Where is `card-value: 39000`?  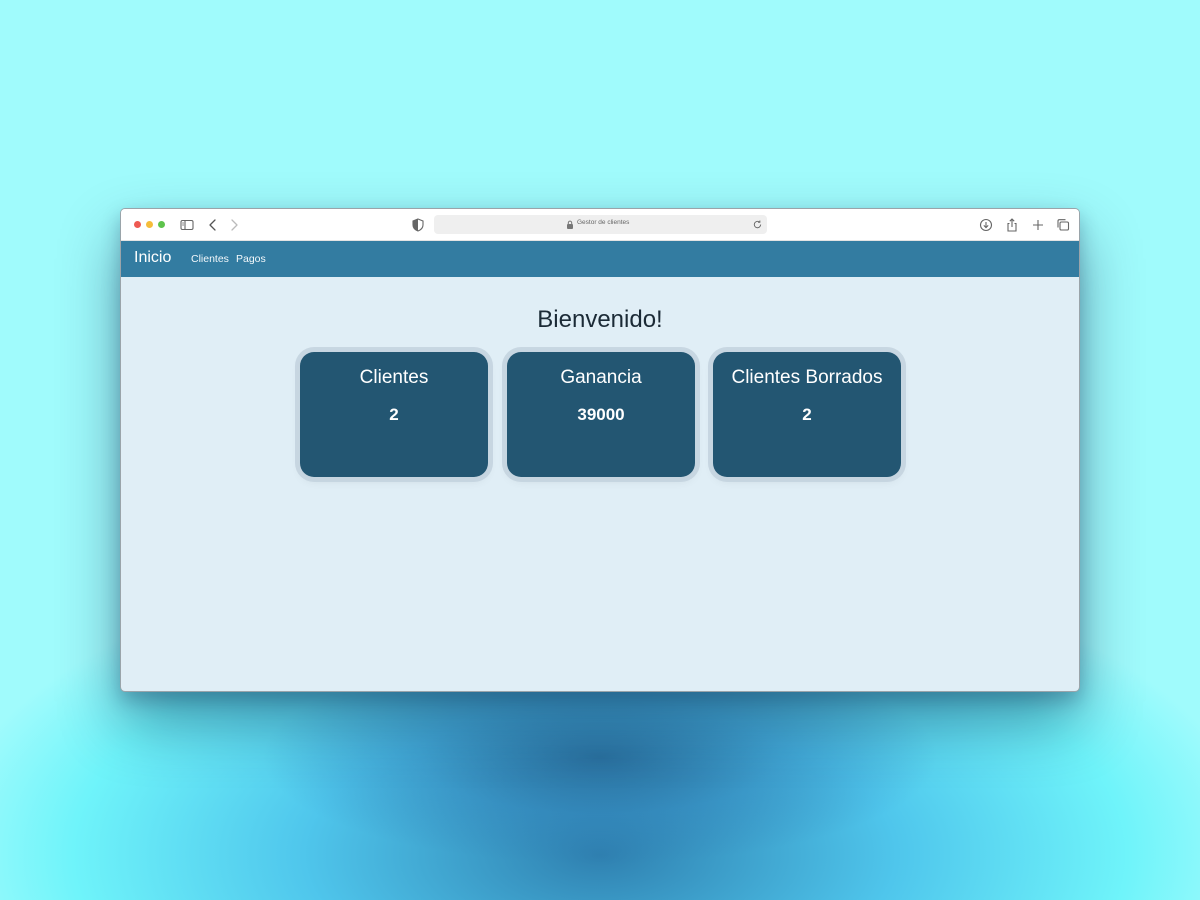 card-value: 39000 is located at coordinates (601, 414).